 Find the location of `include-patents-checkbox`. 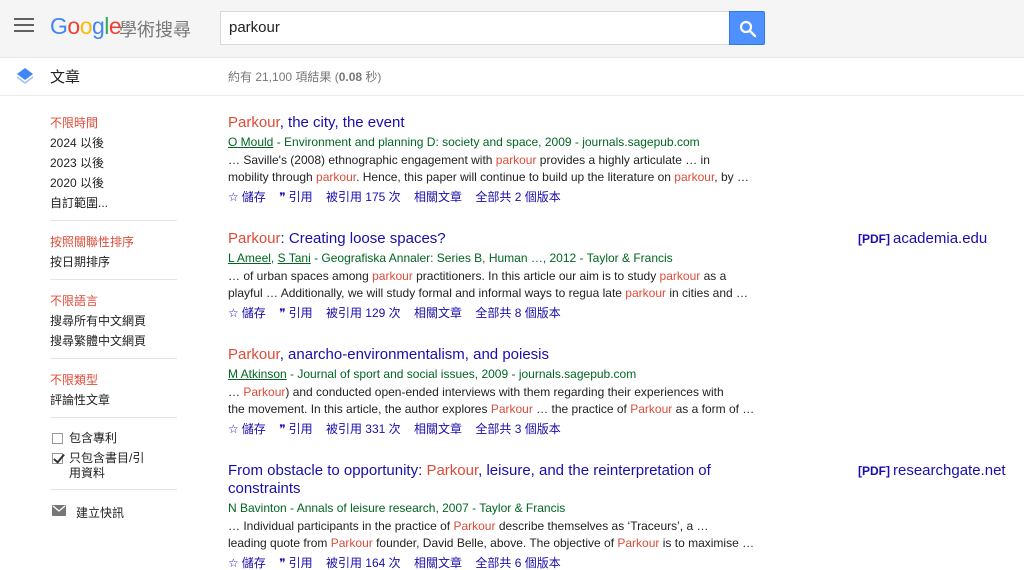

include-patents-checkbox is located at coordinates (57, 438).